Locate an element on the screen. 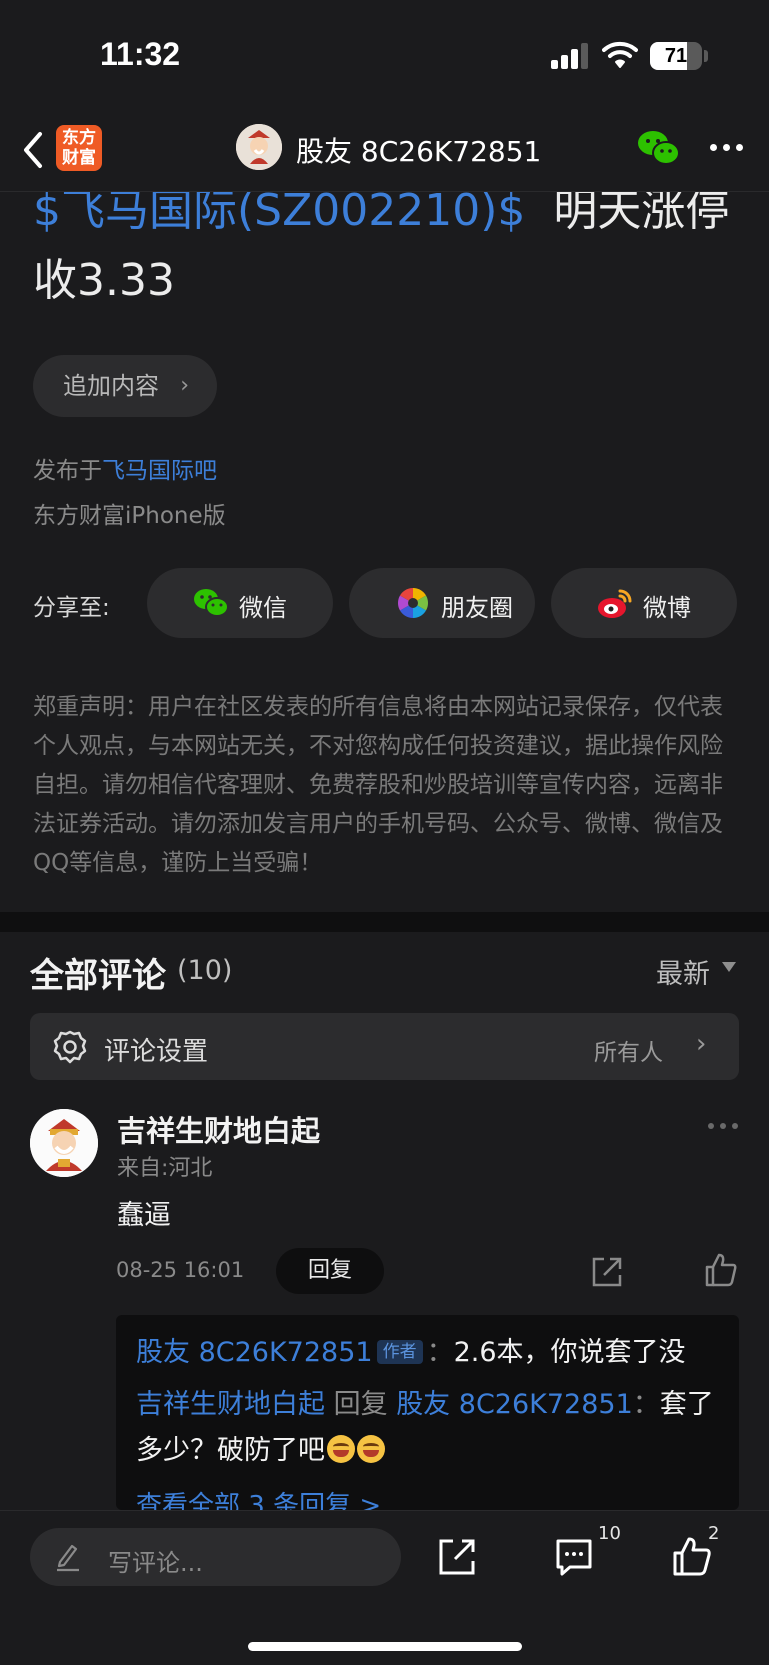 This screenshot has height=1665, width=769. reply-word: 回复 is located at coordinates (360, 1404).